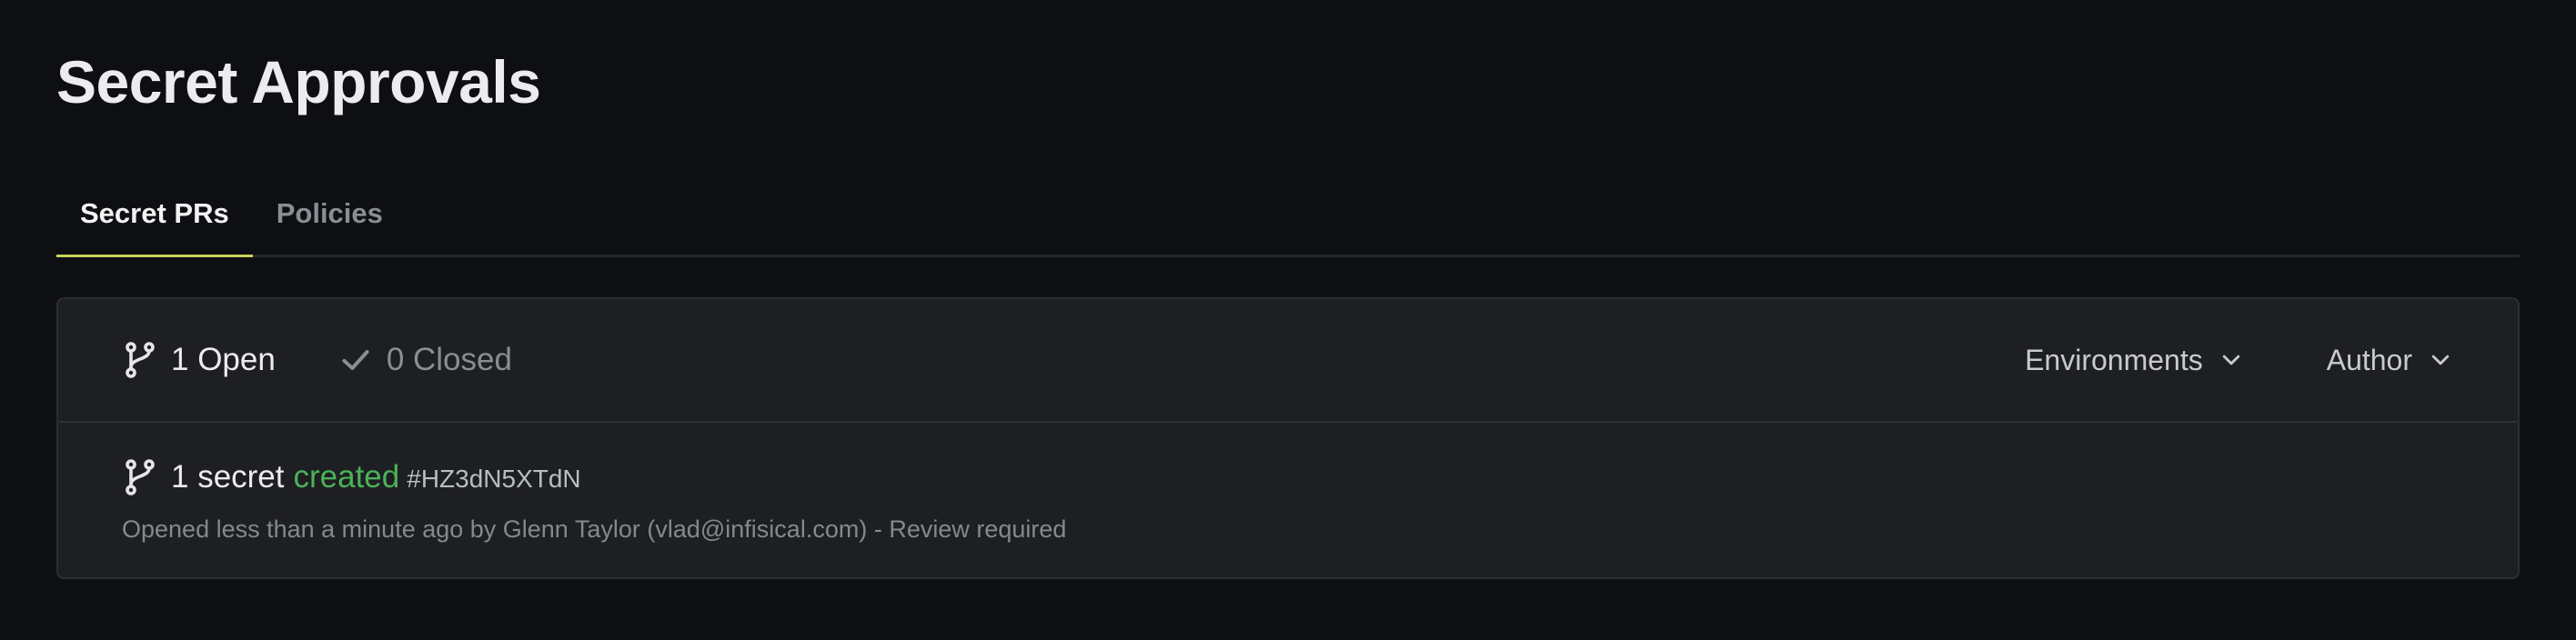 The height and width of the screenshot is (640, 2576). I want to click on tab-policies: Policies, so click(330, 218).